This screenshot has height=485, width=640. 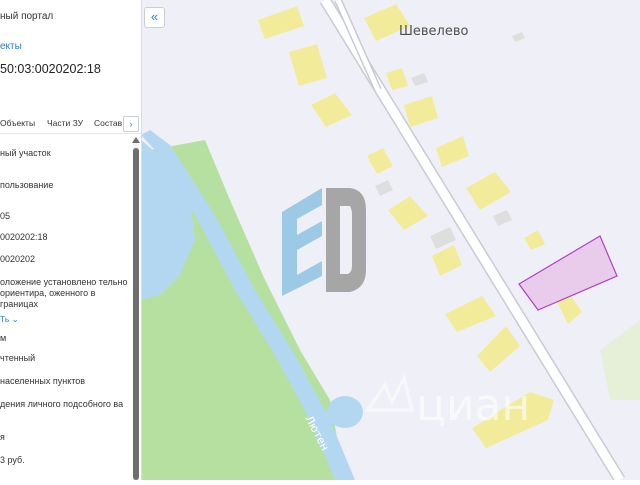 I want to click on village-label: Шевелево, so click(x=434, y=31).